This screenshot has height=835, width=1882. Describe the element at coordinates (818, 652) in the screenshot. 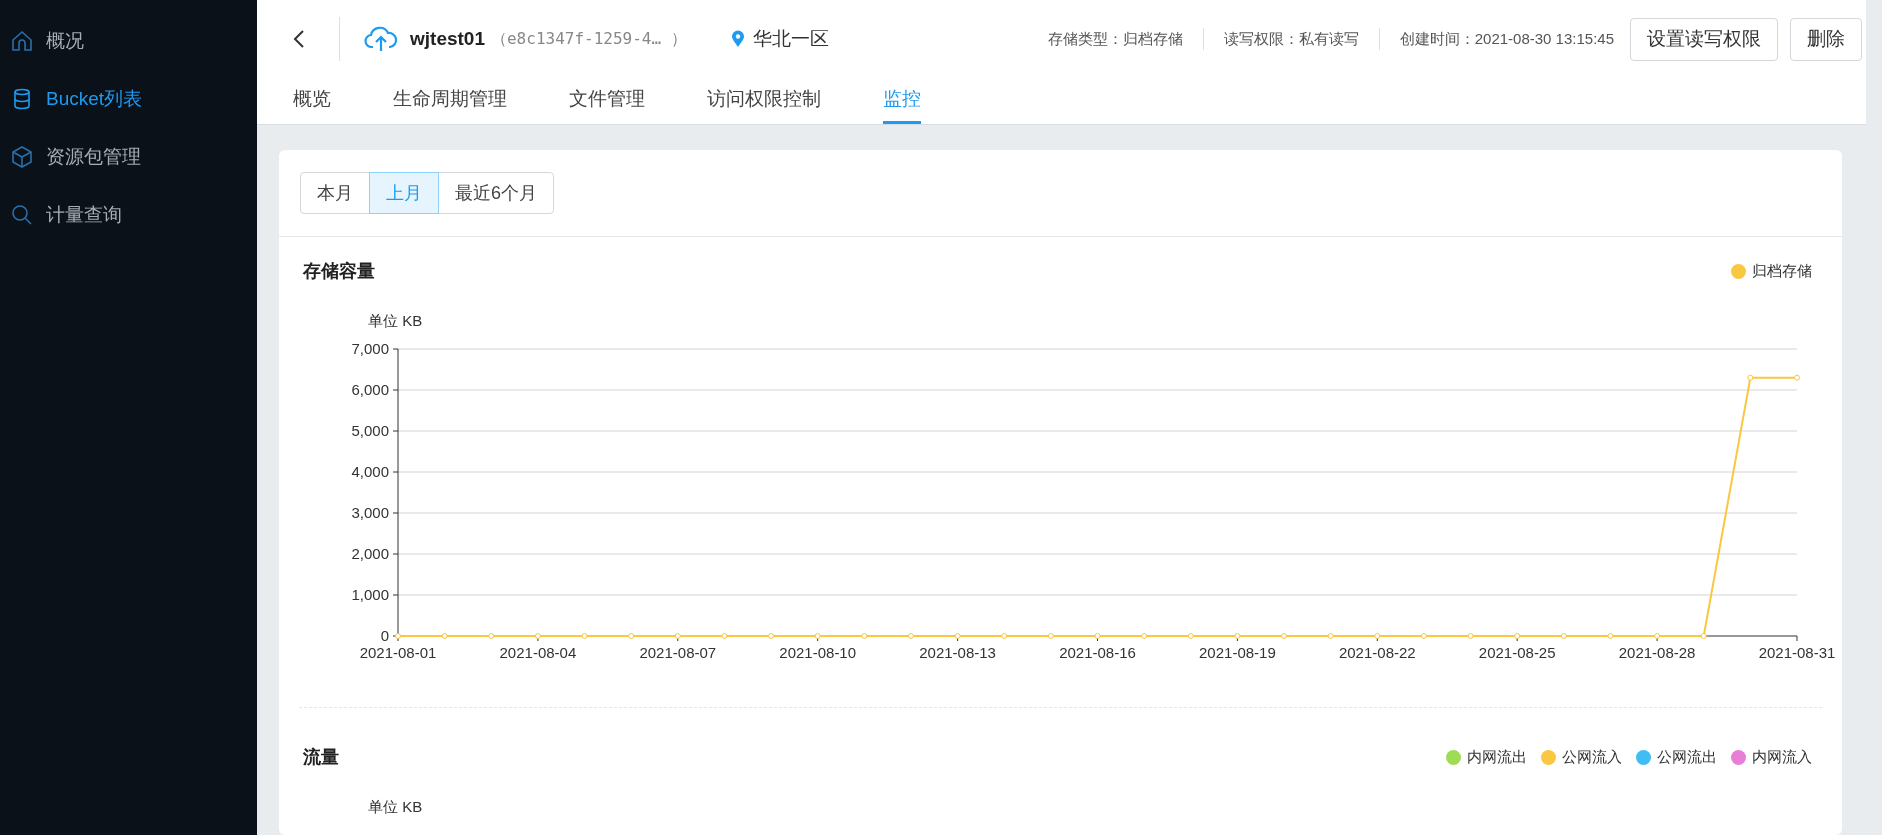

I see `x-tick-label: 2021-08-10` at that location.